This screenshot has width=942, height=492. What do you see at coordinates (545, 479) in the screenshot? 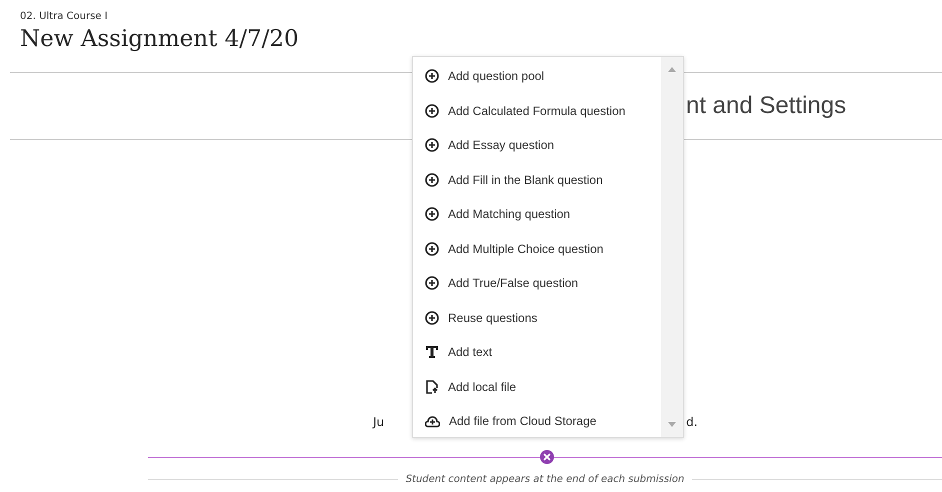
I see `divider-note: Student content appears at the end of each submission` at bounding box center [545, 479].